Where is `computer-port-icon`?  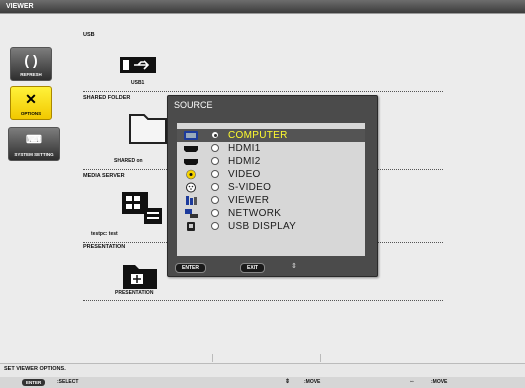
computer-port-icon is located at coordinates (191, 135).